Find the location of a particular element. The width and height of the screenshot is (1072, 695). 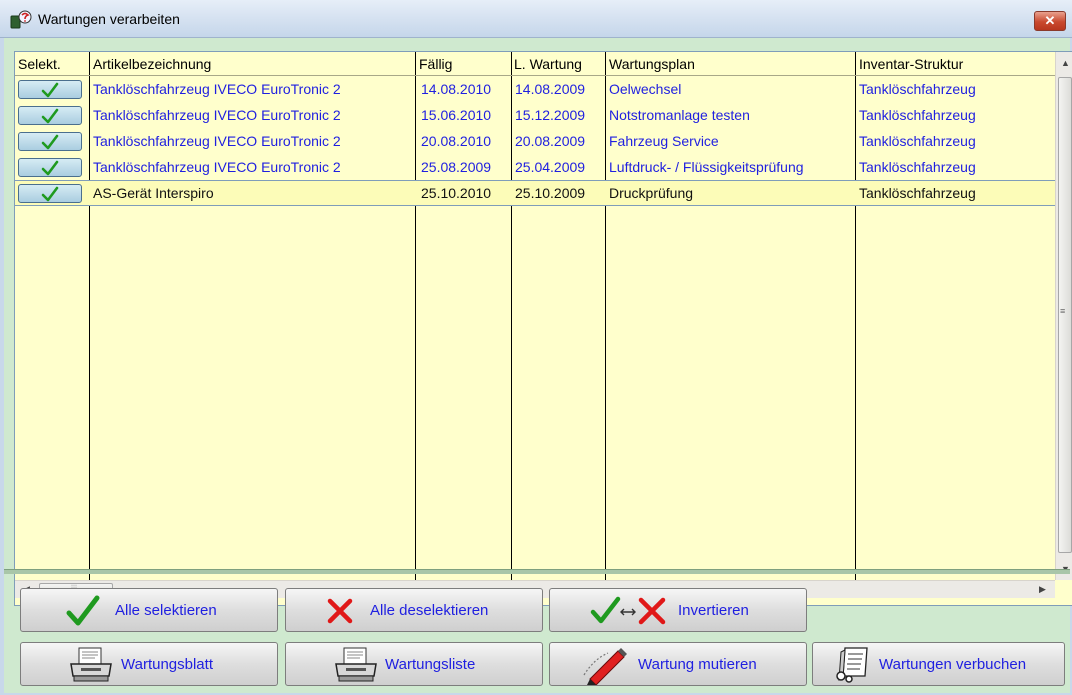

cell-l-wartung: 20.08.2009 is located at coordinates (550, 141).